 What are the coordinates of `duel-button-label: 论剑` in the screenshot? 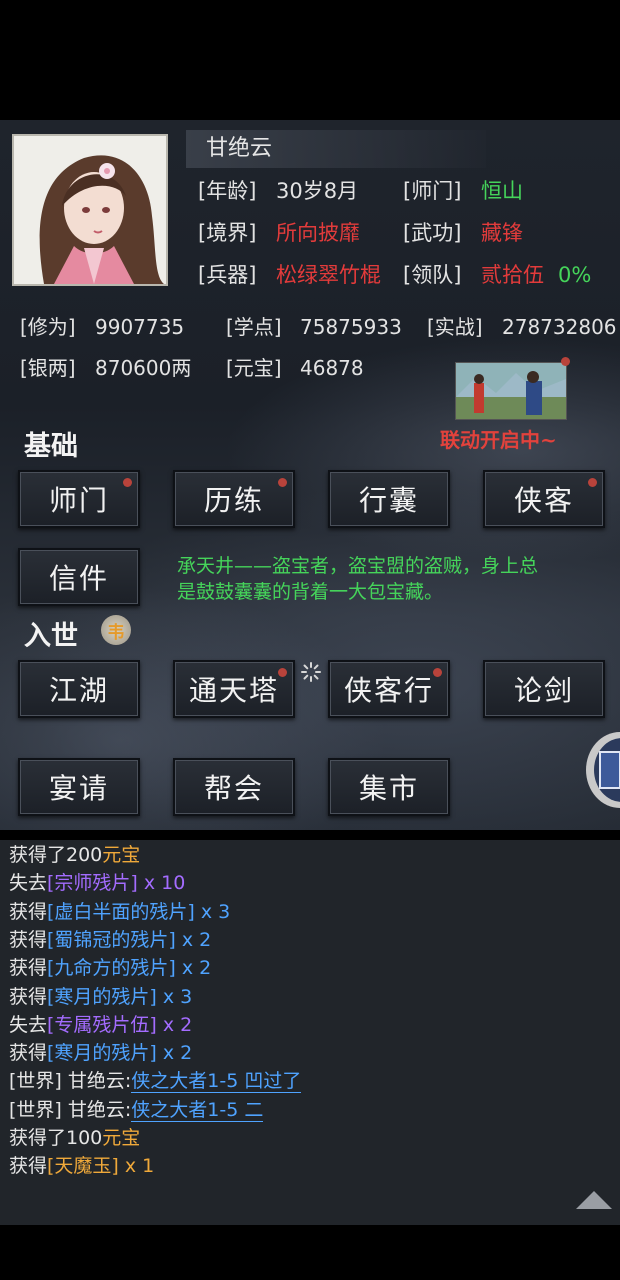 It's located at (543, 690).